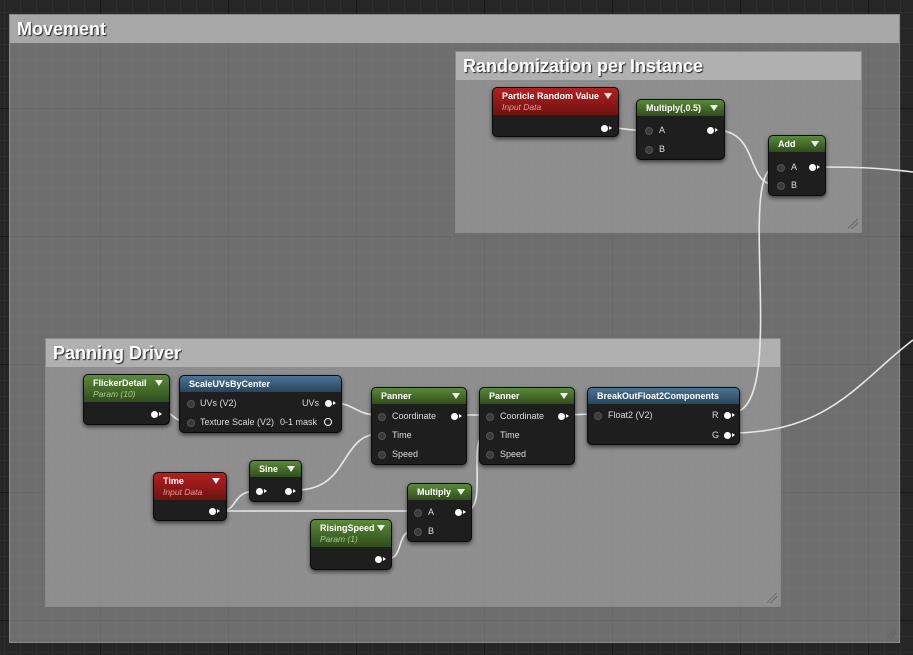 The image size is (913, 655). Describe the element at coordinates (190, 486) in the screenshot. I see `node-header: Time Input Data` at that location.